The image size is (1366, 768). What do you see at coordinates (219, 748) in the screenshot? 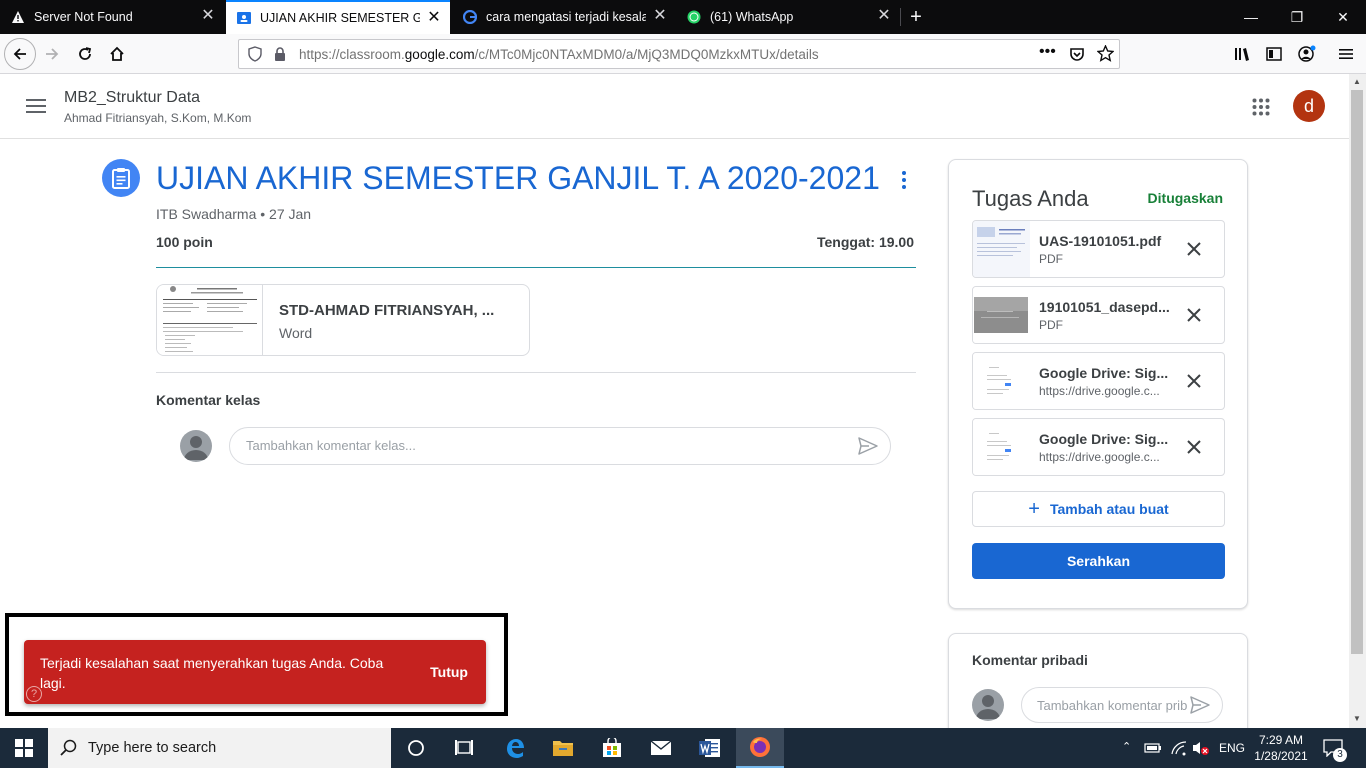
I see `taskbar-search-box: Type here to search` at bounding box center [219, 748].